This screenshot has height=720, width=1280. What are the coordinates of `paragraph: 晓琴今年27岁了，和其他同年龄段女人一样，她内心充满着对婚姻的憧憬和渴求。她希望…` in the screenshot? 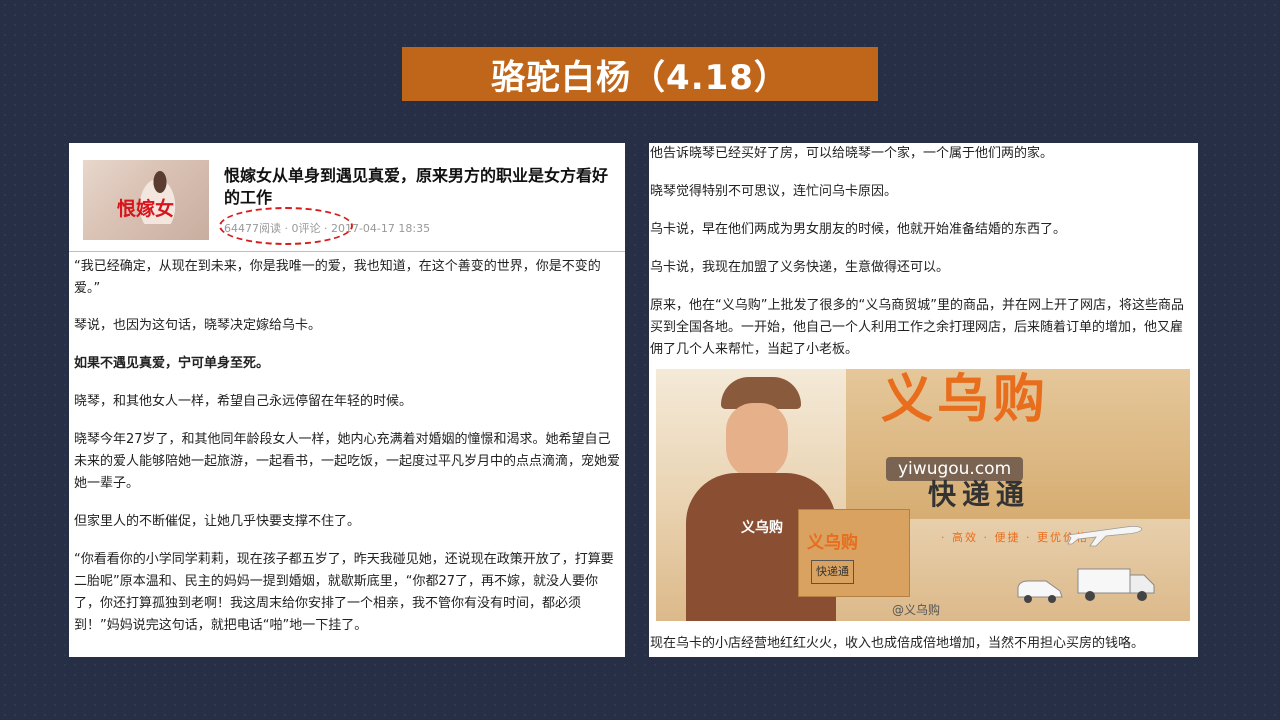 It's located at (347, 461).